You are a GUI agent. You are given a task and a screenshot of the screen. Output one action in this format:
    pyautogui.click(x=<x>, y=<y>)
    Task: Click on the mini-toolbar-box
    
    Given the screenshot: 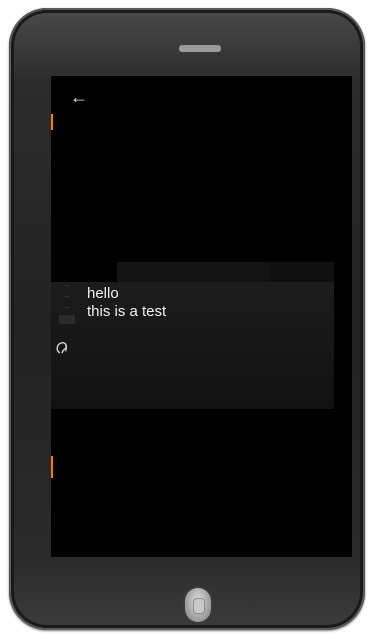 What is the action you would take?
    pyautogui.click(x=67, y=319)
    